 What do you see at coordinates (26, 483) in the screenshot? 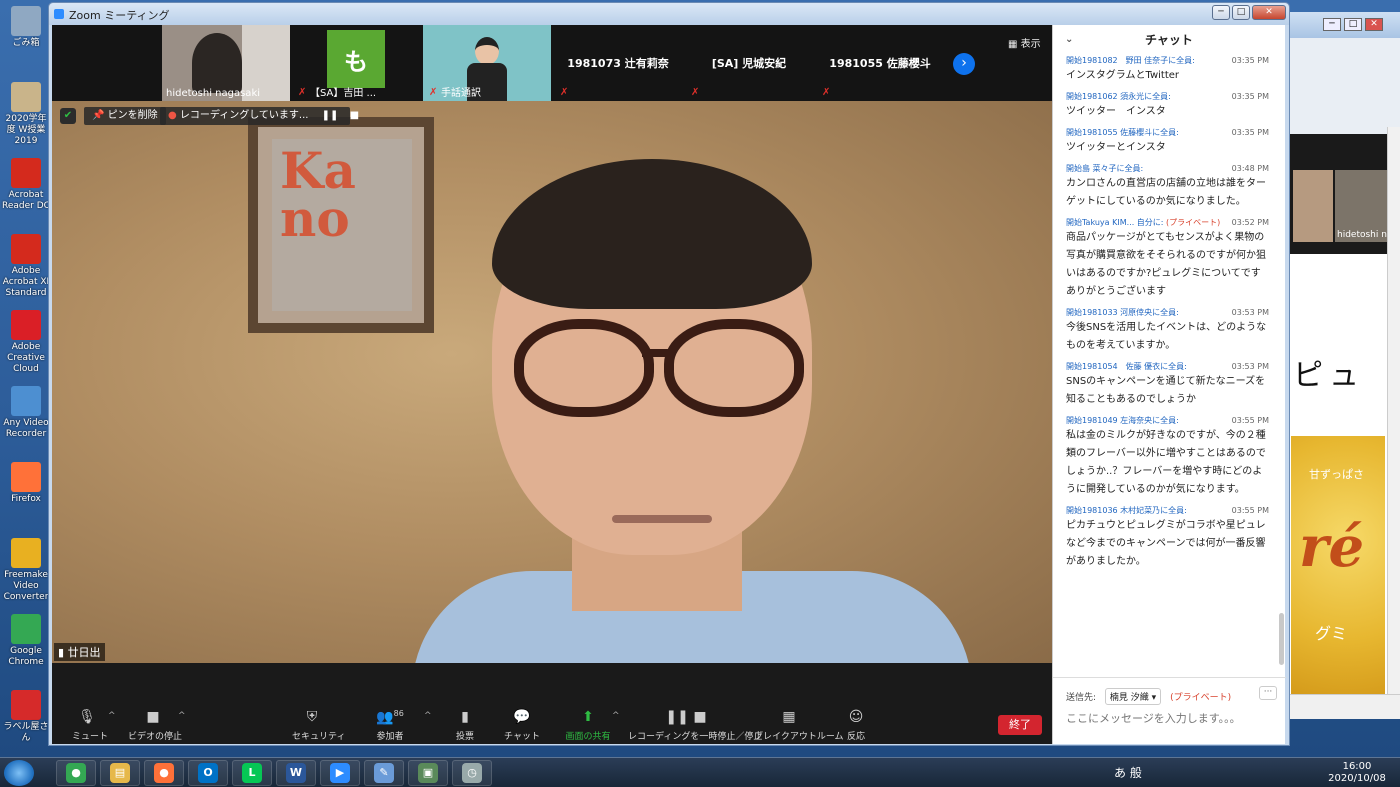
I see `desktop-icon: Firefox` at bounding box center [26, 483].